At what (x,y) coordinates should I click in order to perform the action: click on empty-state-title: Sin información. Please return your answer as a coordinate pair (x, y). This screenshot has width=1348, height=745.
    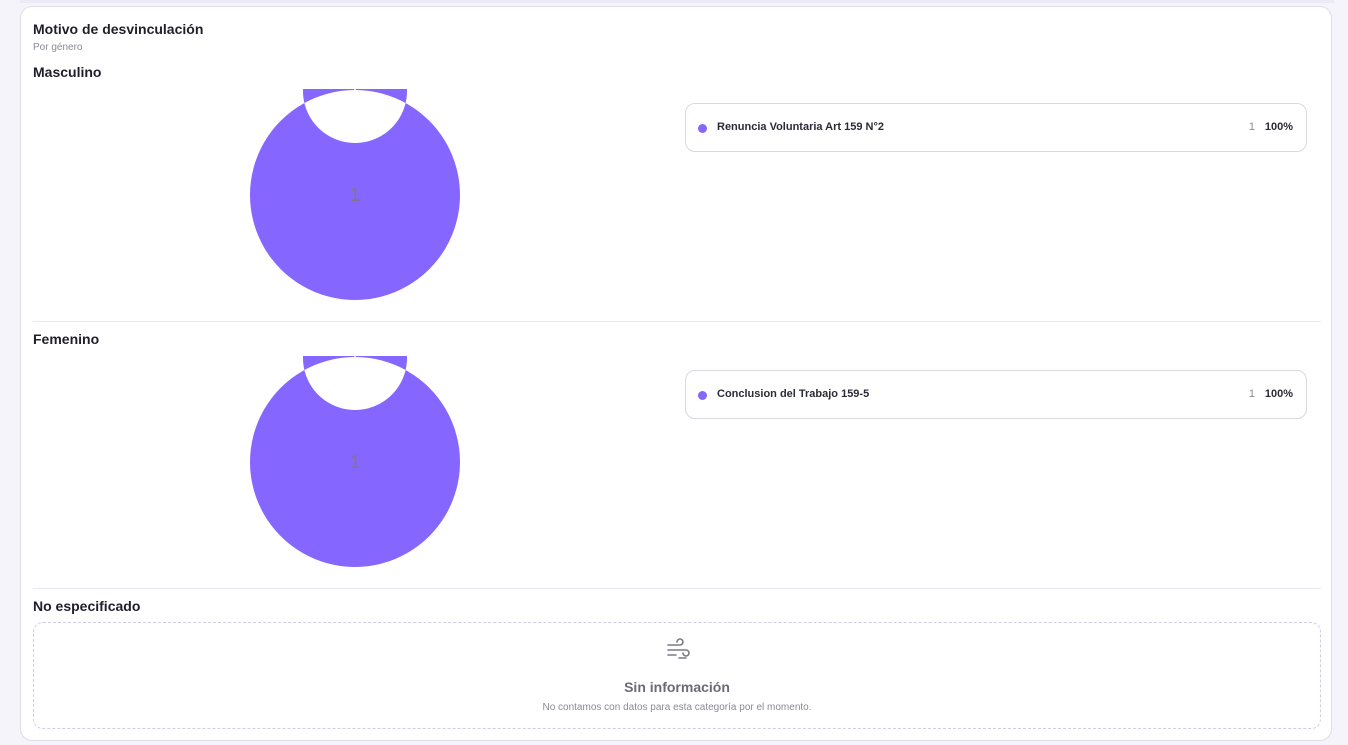
    Looking at the image, I should click on (677, 687).